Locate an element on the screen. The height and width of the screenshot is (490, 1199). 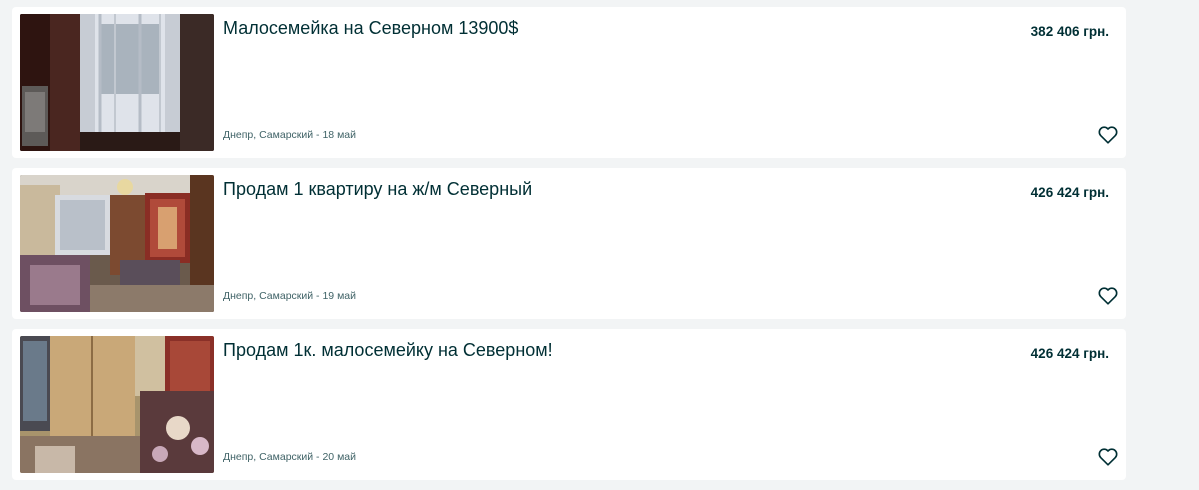
listing-meta: Днепр, Самарский - 20 май is located at coordinates (289, 457).